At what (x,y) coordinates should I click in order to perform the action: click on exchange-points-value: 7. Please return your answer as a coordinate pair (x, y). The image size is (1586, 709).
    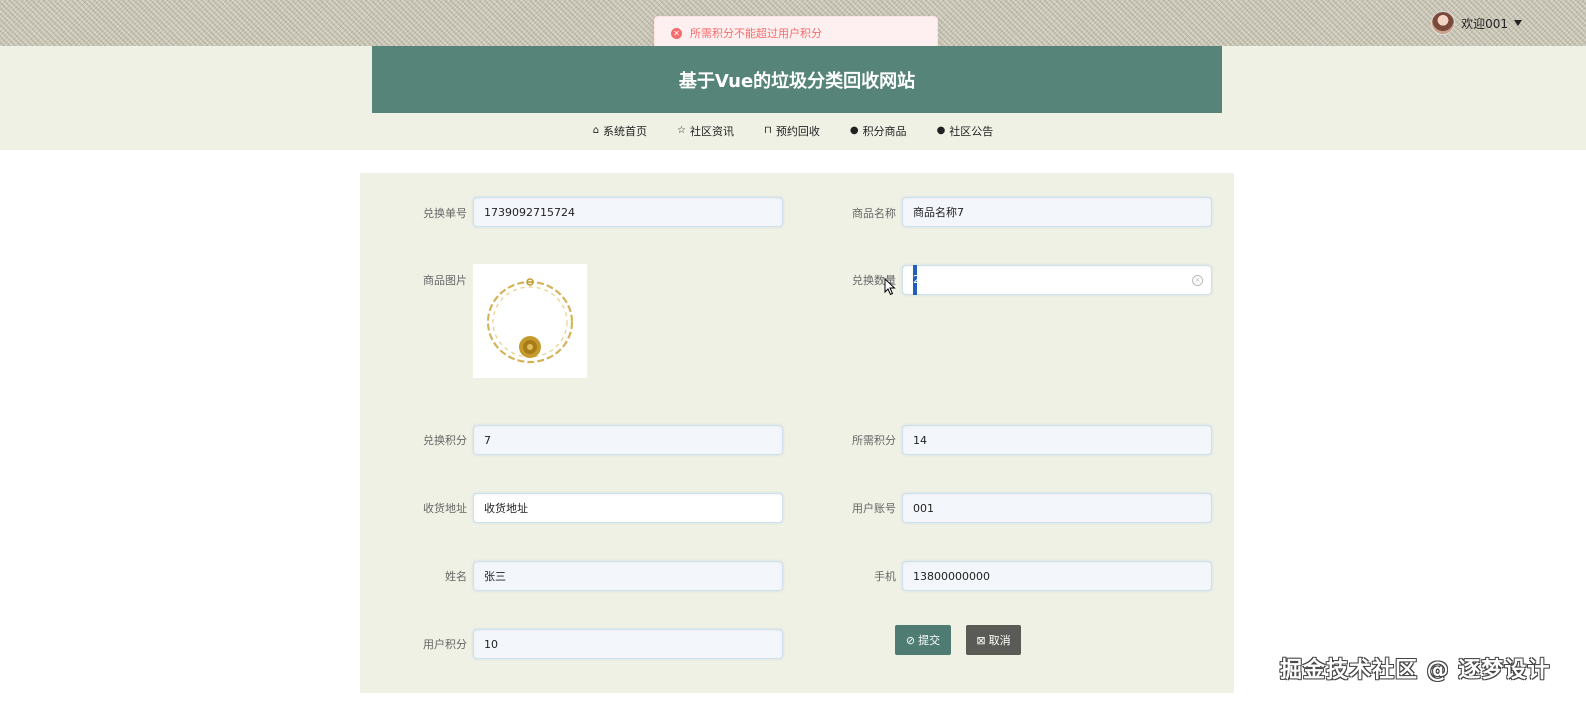
    Looking at the image, I should click on (487, 440).